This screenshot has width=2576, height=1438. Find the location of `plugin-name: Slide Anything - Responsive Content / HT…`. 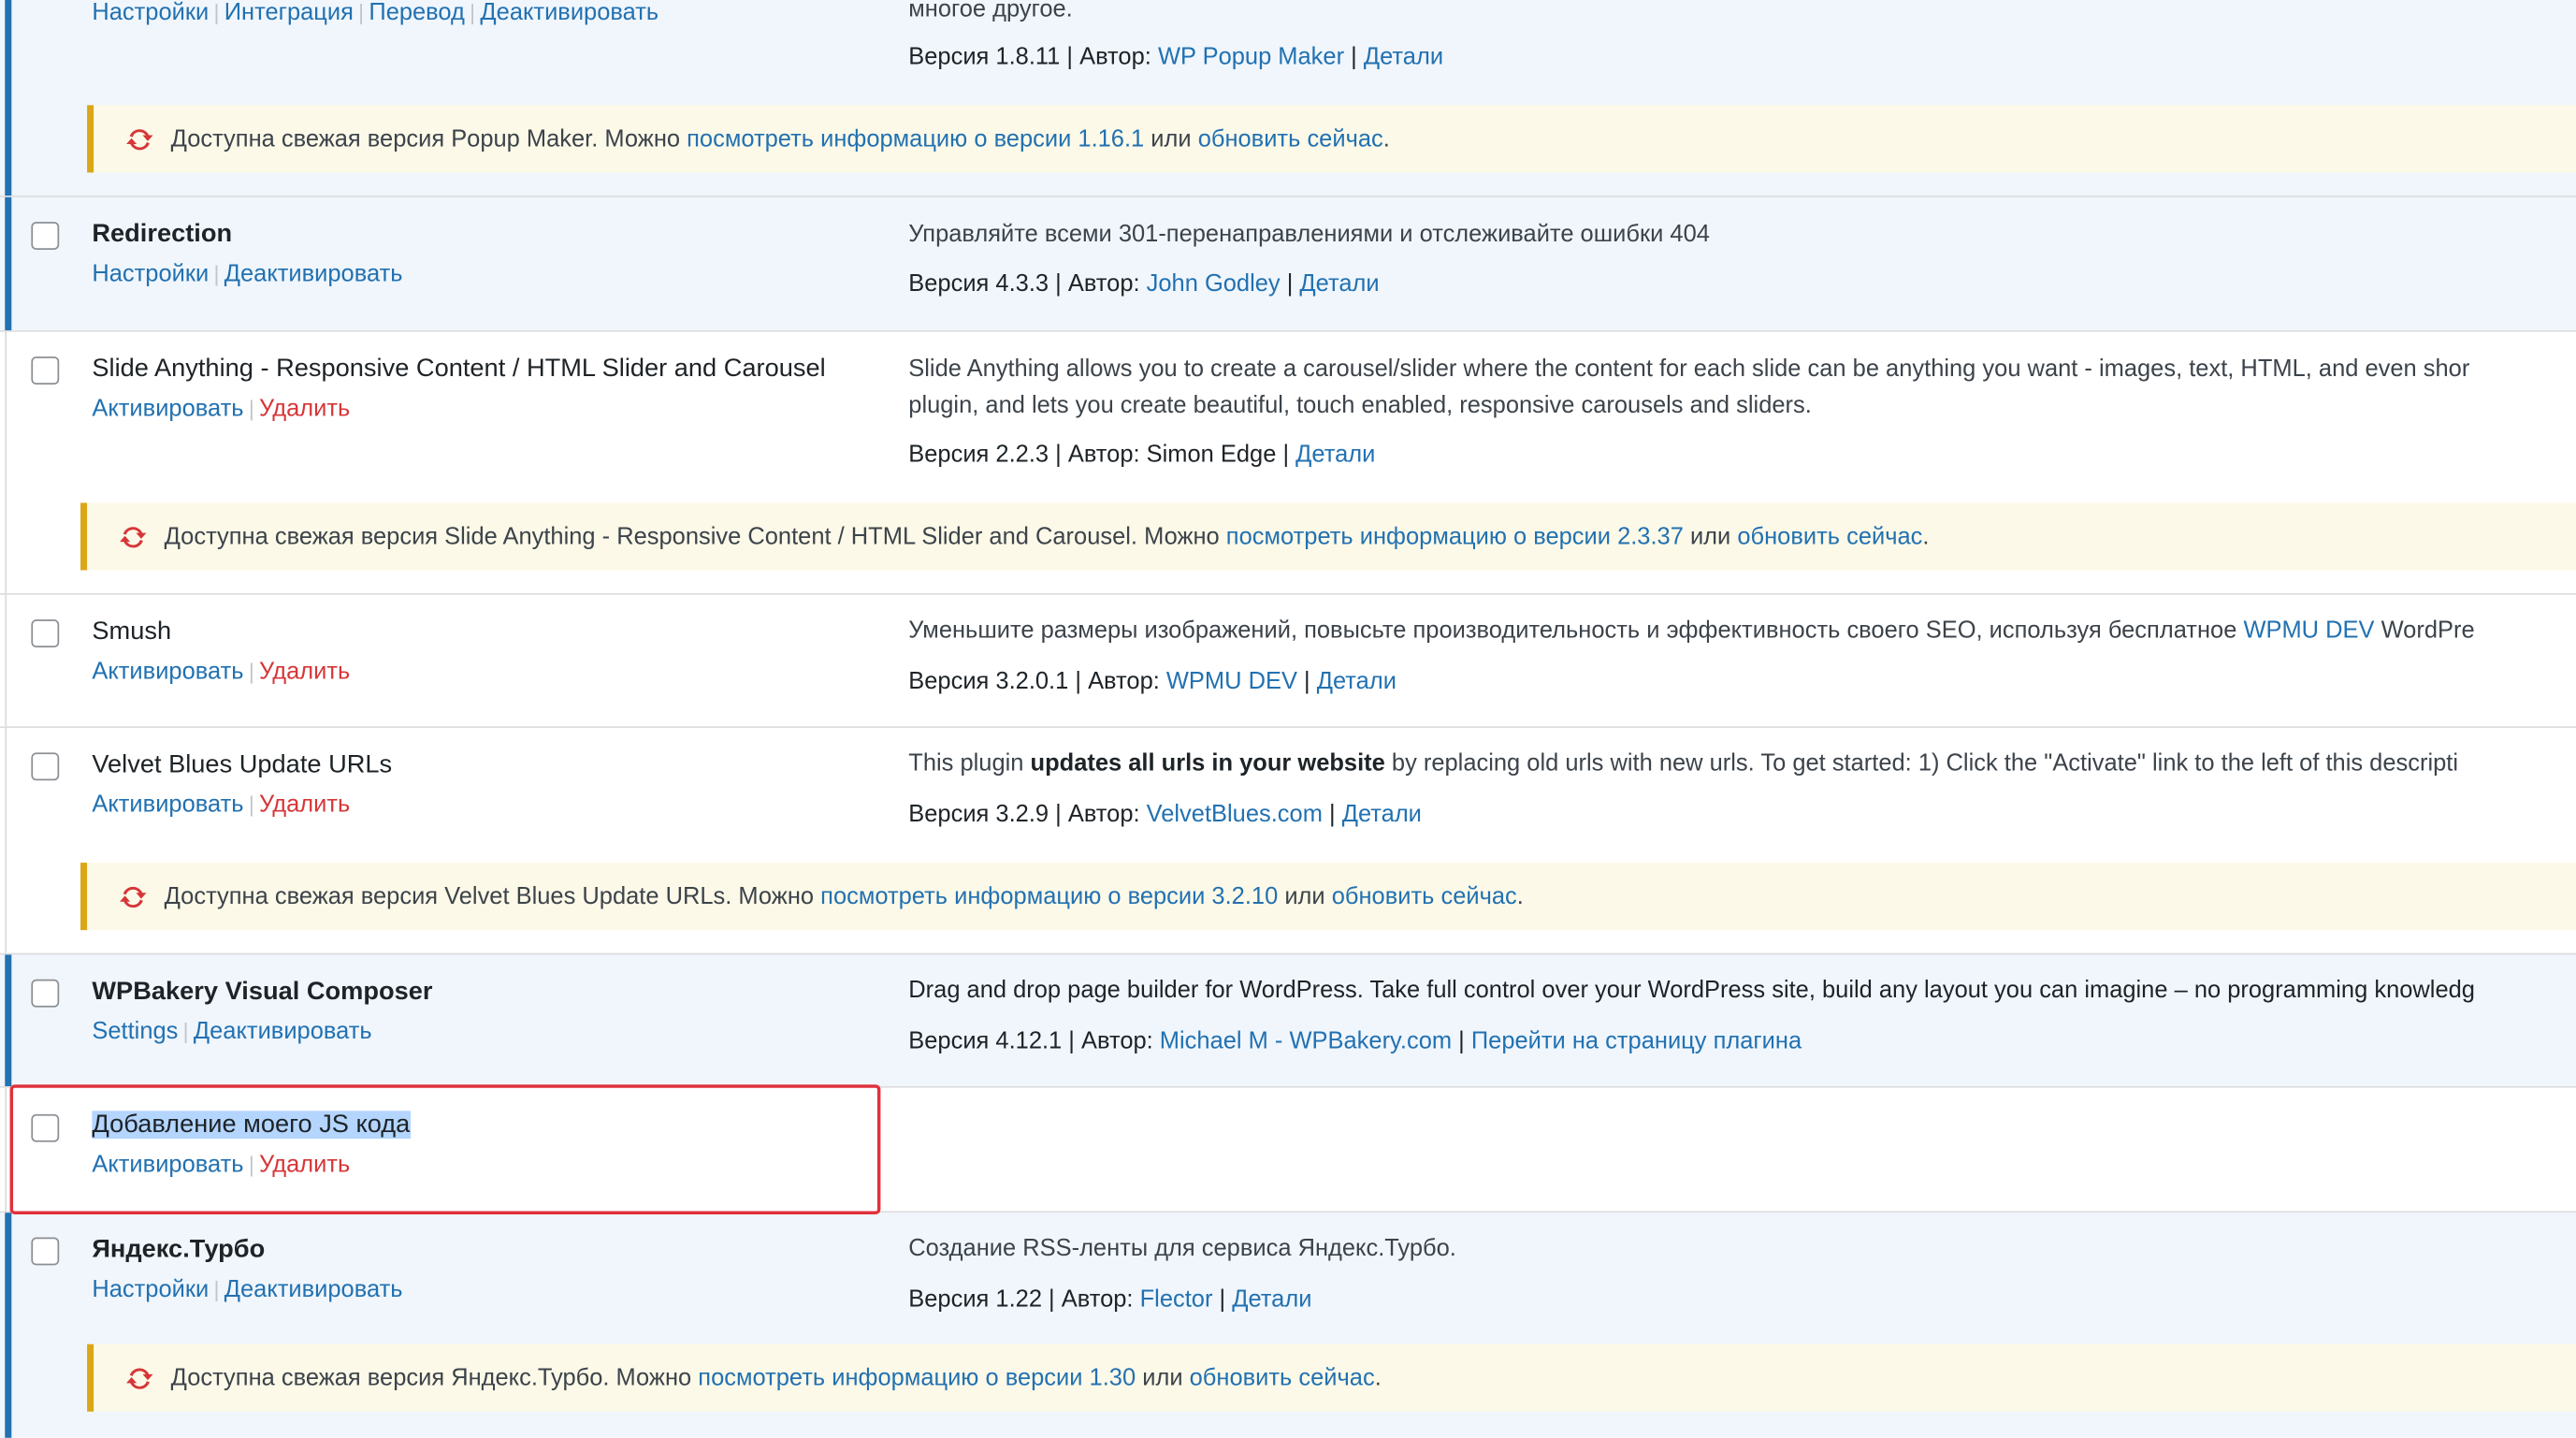

plugin-name: Slide Anything - Responsive Content / HT… is located at coordinates (459, 369).